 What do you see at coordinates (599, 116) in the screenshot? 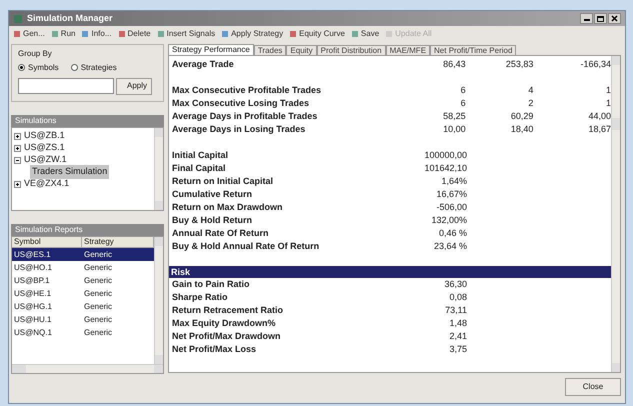
I see `stat-value: 44,00` at bounding box center [599, 116].